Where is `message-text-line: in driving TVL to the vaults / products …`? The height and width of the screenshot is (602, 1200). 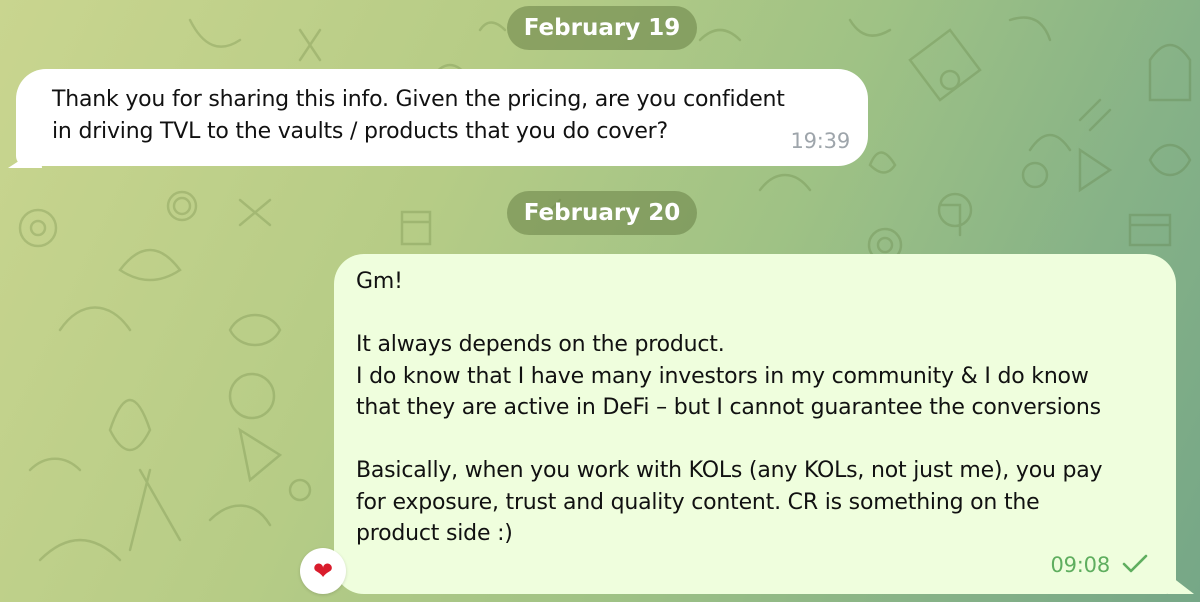
message-text-line: in driving TVL to the vaults / products … is located at coordinates (360, 131).